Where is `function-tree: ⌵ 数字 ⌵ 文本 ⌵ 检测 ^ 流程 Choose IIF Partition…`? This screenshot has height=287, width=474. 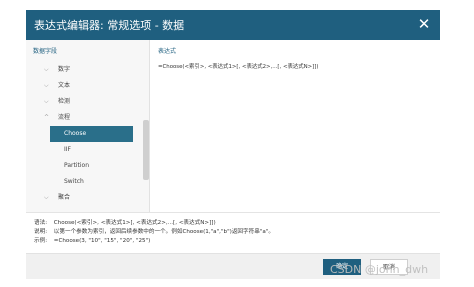 function-tree: ⌵ 数字 ⌵ 文本 ⌵ 检测 ^ 流程 Choose IIF Partition… is located at coordinates (85, 134).